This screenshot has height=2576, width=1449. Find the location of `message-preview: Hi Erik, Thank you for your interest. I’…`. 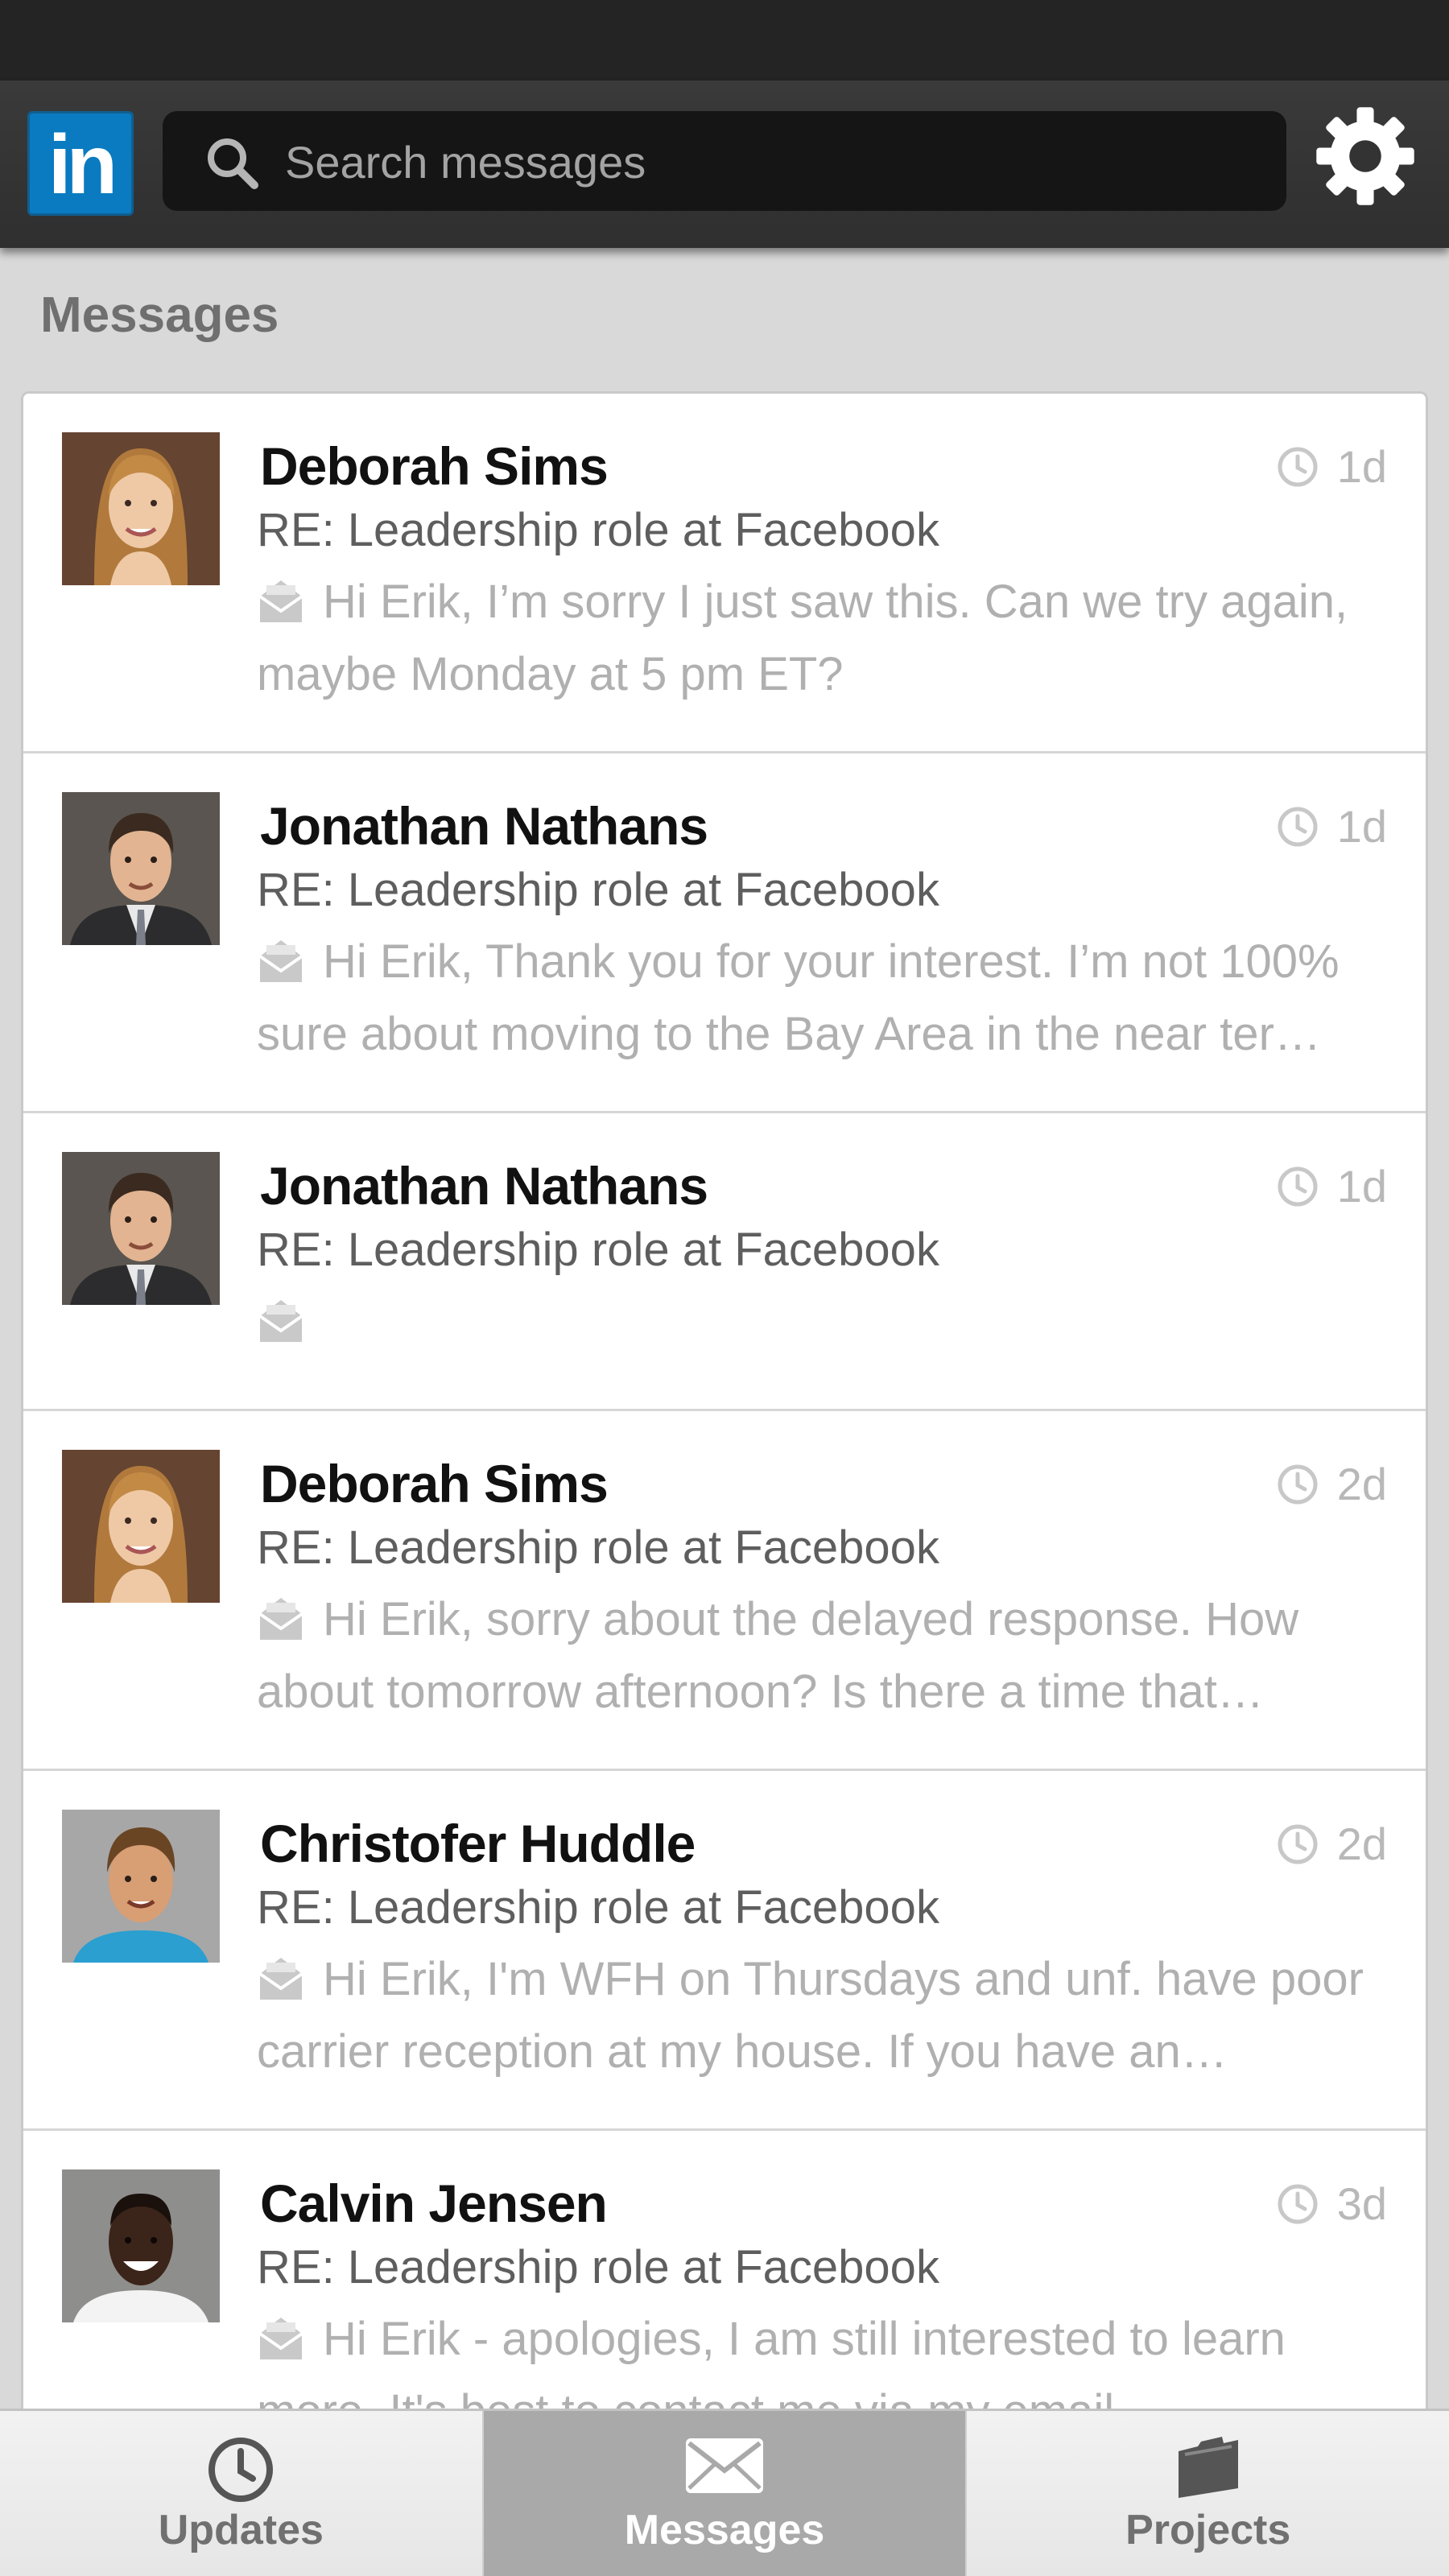

message-preview: Hi Erik, Thank you for your interest. I’… is located at coordinates (836, 998).